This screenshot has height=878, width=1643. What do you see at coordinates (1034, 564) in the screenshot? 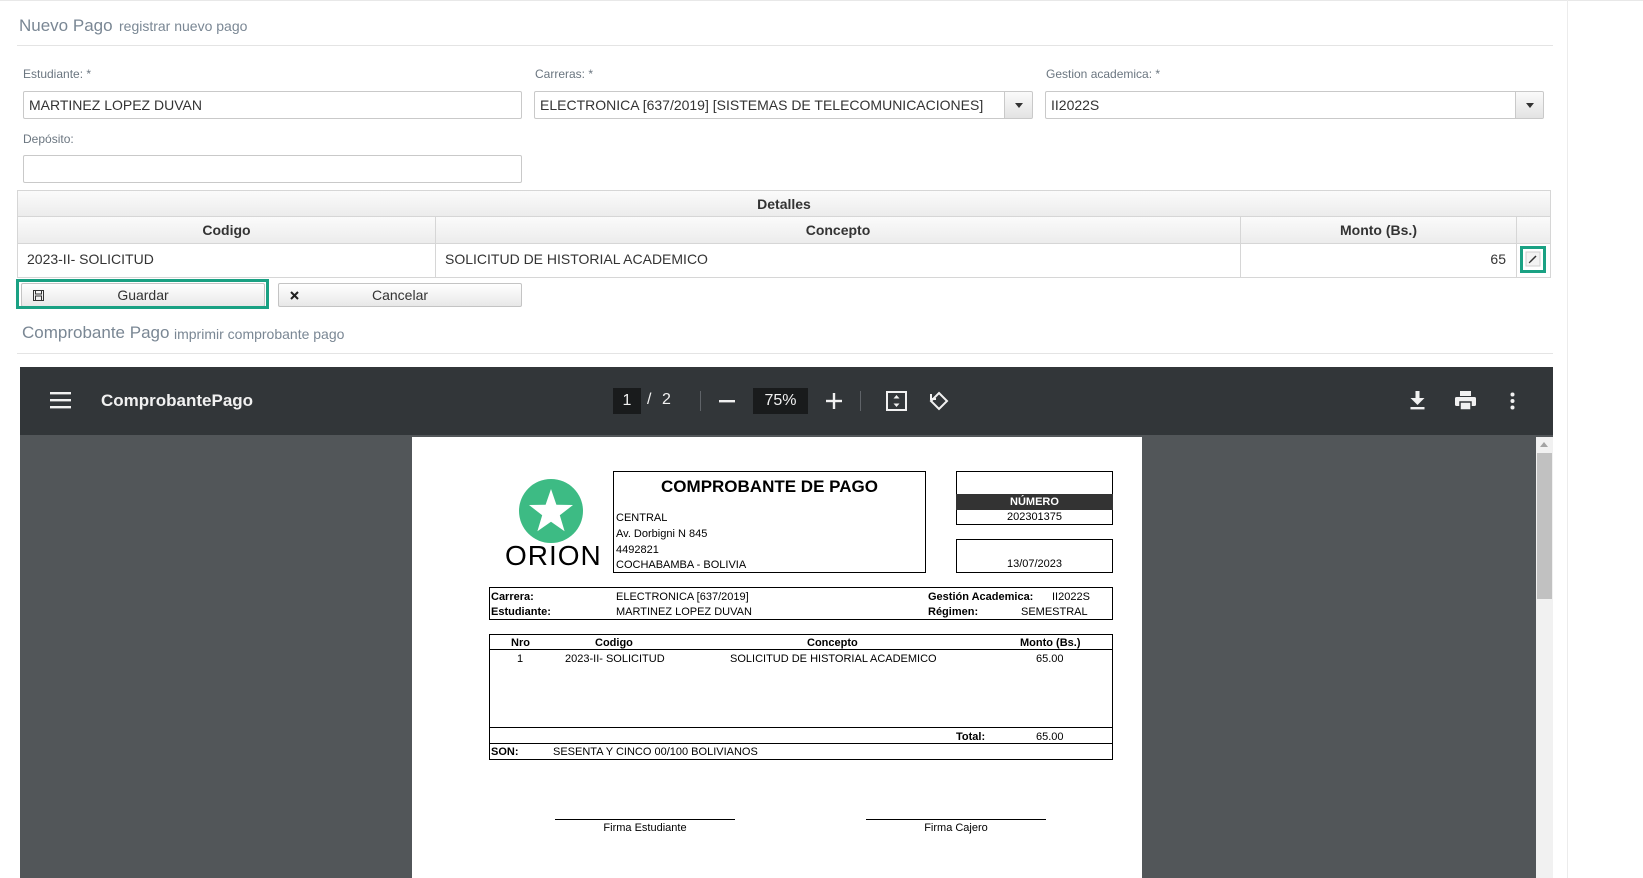
I see `receipt-date: 13/07/2023` at bounding box center [1034, 564].